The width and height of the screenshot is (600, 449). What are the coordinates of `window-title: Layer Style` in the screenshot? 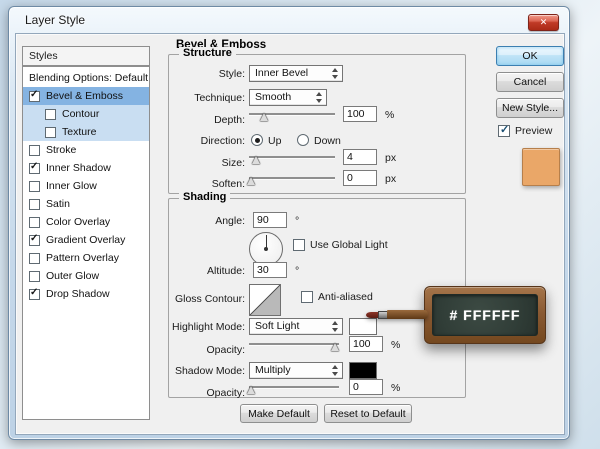 It's located at (55, 20).